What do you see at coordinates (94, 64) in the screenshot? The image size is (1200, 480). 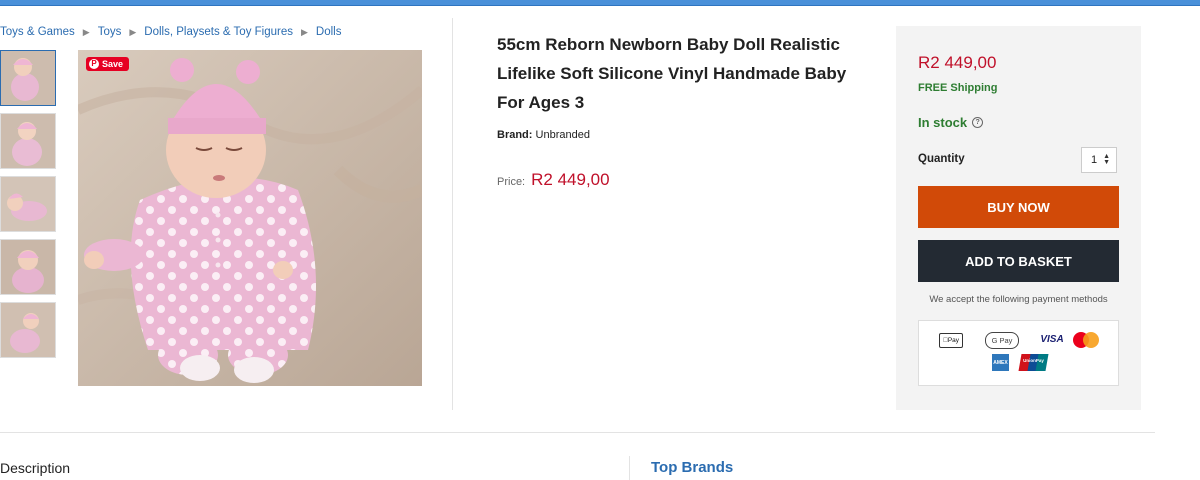 I see `pinterest-icon: P` at bounding box center [94, 64].